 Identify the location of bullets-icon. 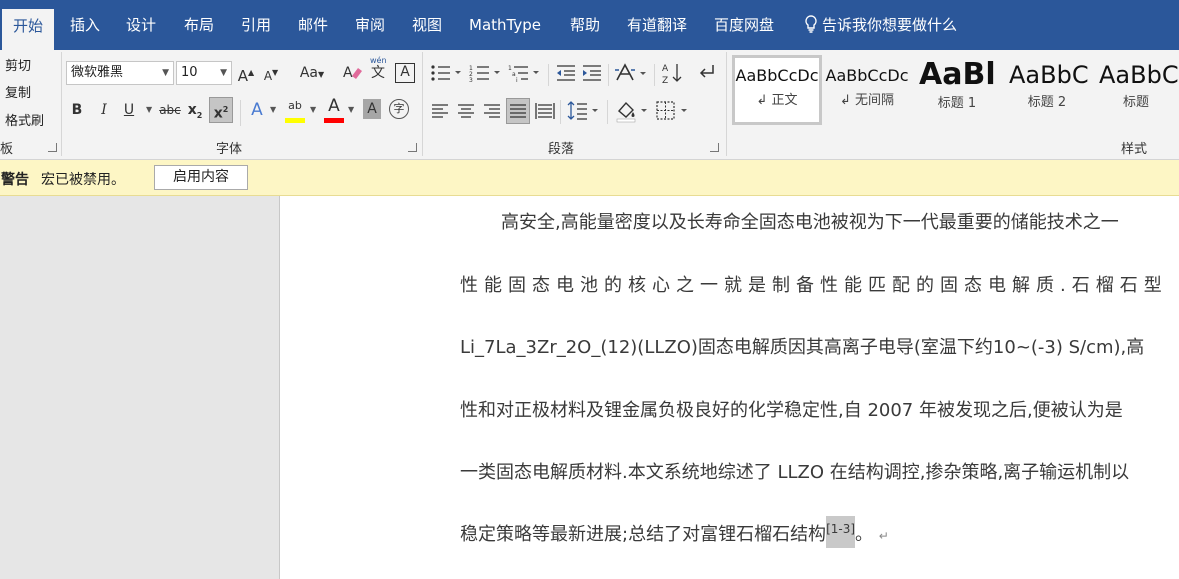
(447, 73).